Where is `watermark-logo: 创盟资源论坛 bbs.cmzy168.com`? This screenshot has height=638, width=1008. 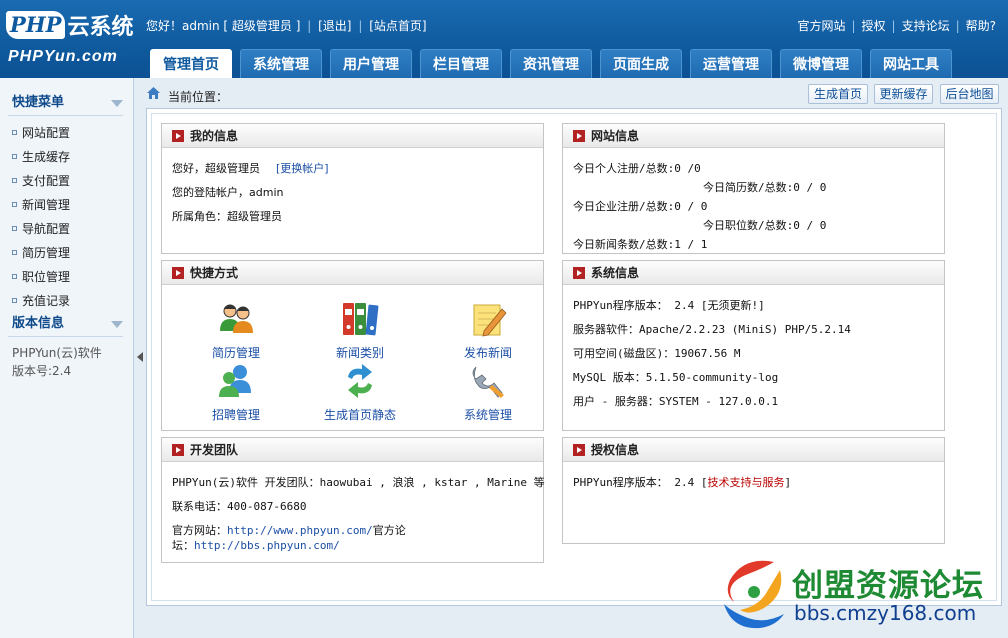 watermark-logo: 创盟资源论坛 bbs.cmzy168.com is located at coordinates (860, 595).